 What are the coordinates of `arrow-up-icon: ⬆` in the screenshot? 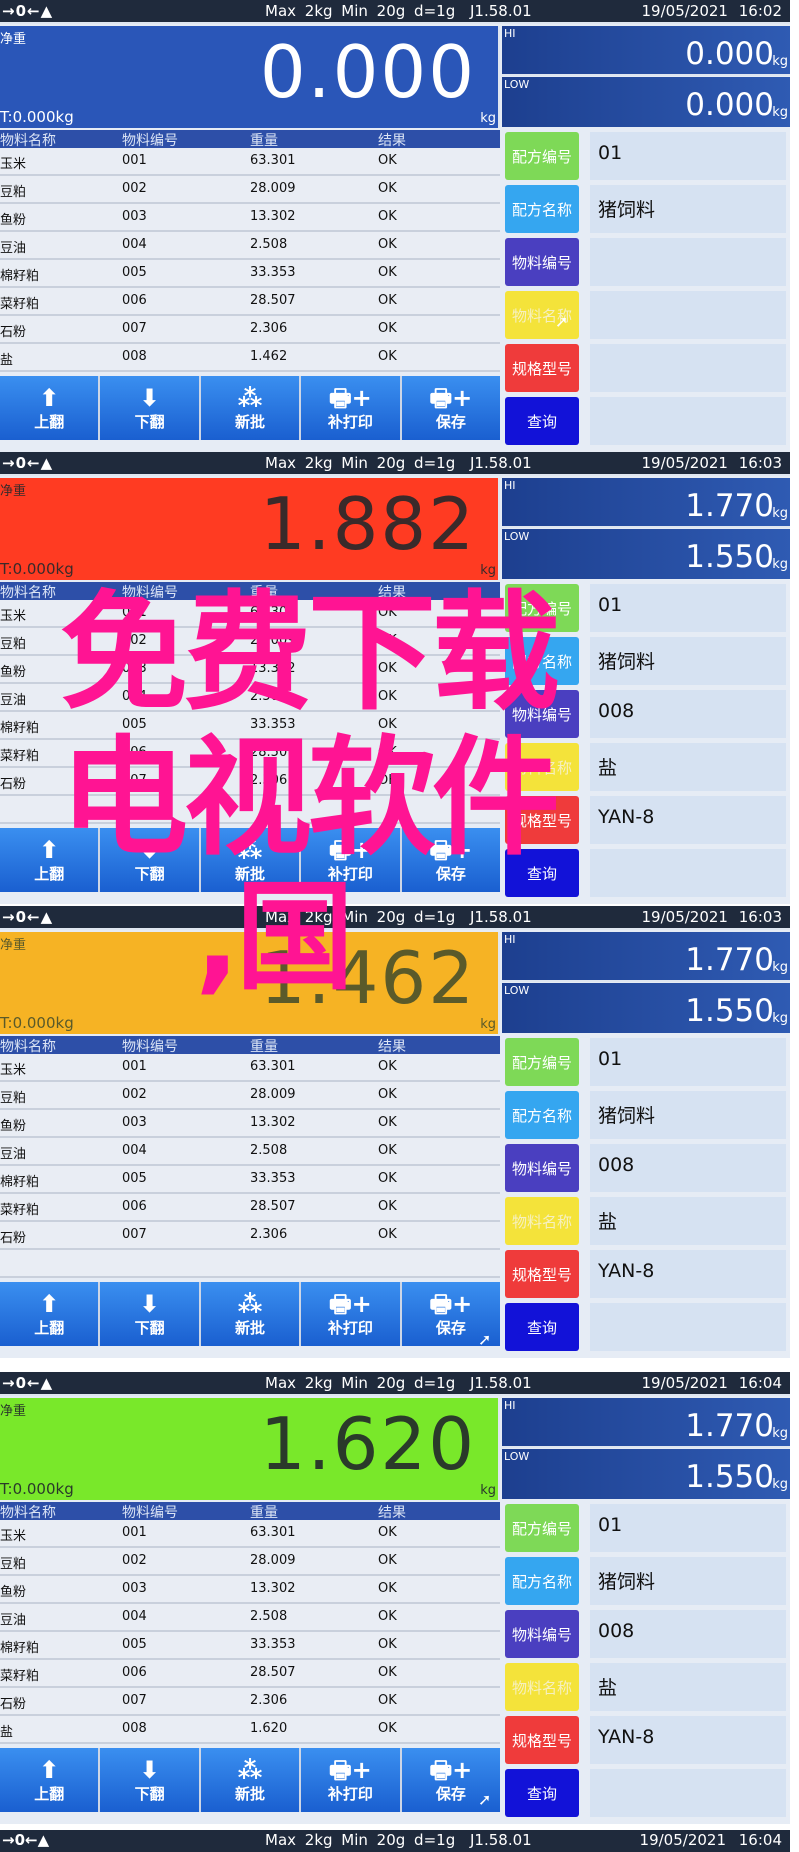 It's located at (49, 1303).